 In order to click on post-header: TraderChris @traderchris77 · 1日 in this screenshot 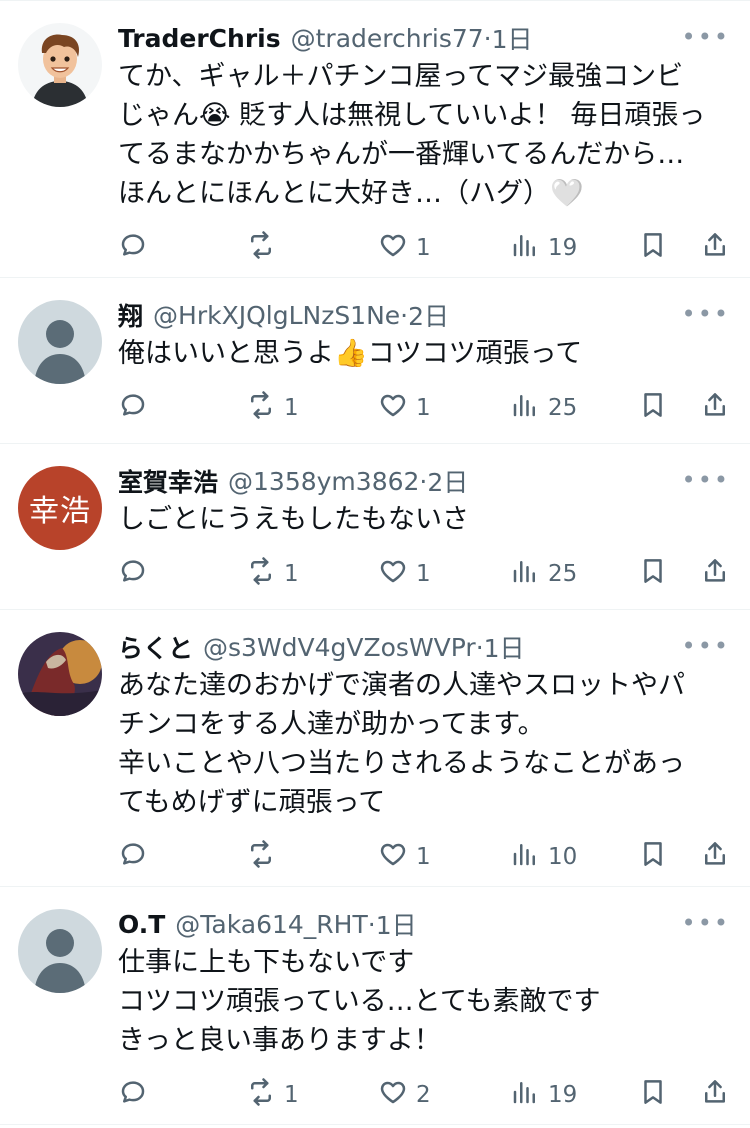, I will do `click(424, 38)`.